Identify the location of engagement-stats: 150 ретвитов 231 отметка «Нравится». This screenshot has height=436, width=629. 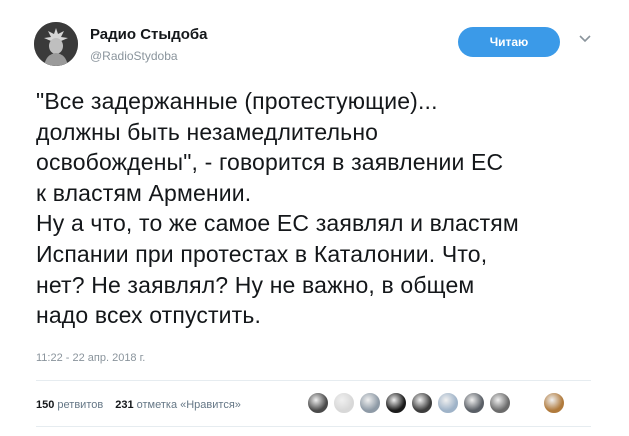
(138, 405).